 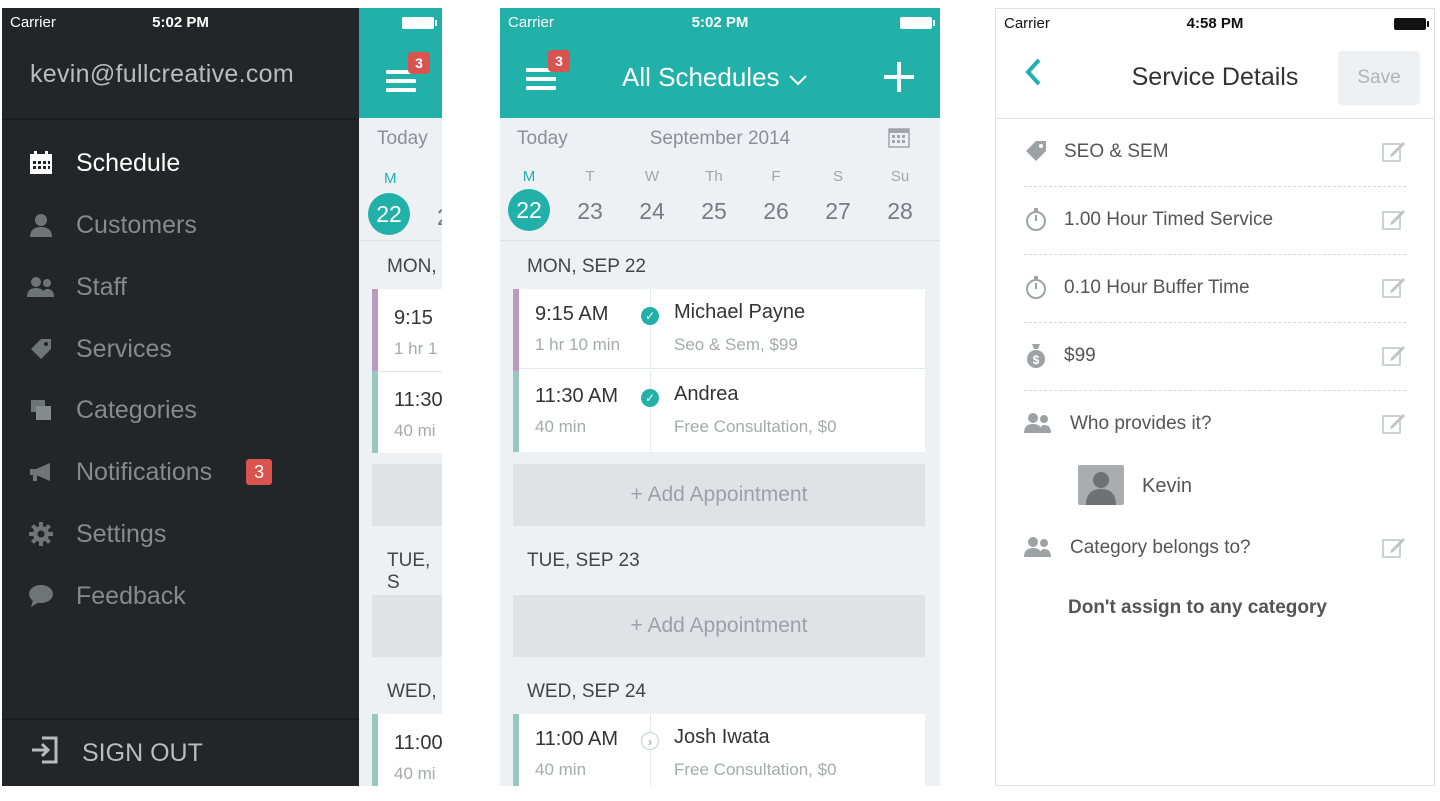 I want to click on people-icon, so click(x=1037, y=547).